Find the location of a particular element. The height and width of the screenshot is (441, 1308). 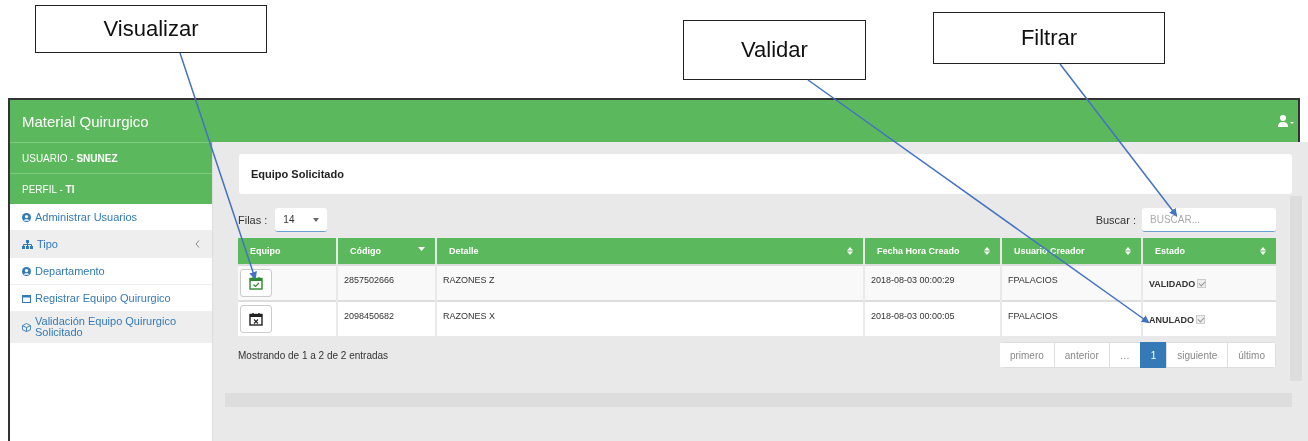

column-header: Equipo is located at coordinates (287, 251).